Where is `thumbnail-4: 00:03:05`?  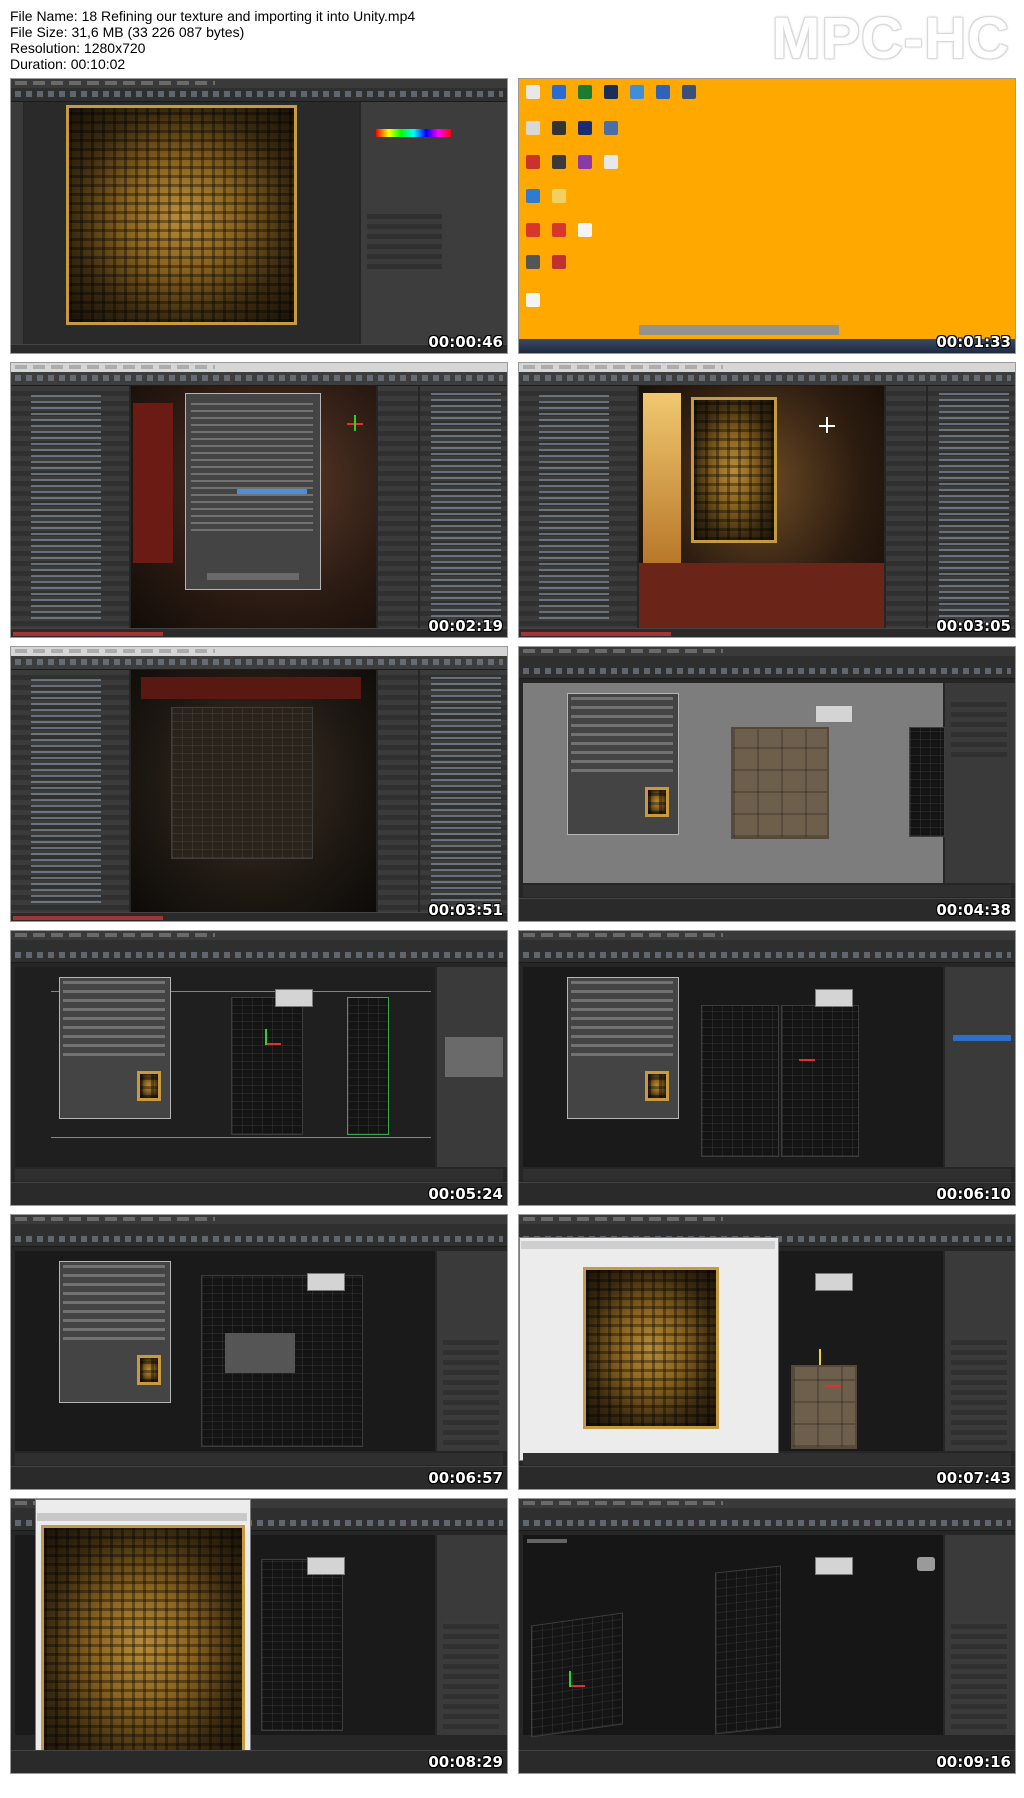 thumbnail-4: 00:03:05 is located at coordinates (767, 500).